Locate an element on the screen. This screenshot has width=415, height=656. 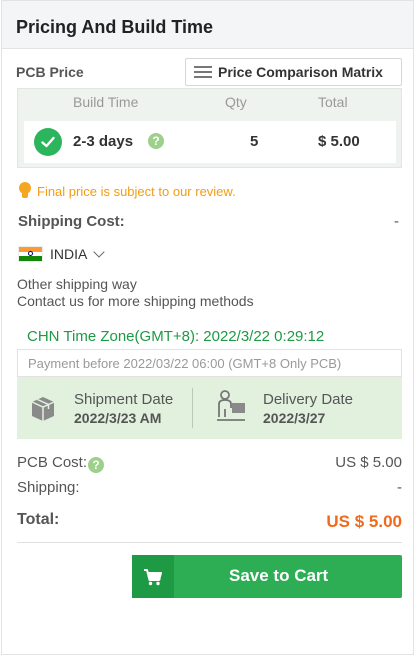
price-comparison-label: Price Comparison Matrix is located at coordinates (300, 72).